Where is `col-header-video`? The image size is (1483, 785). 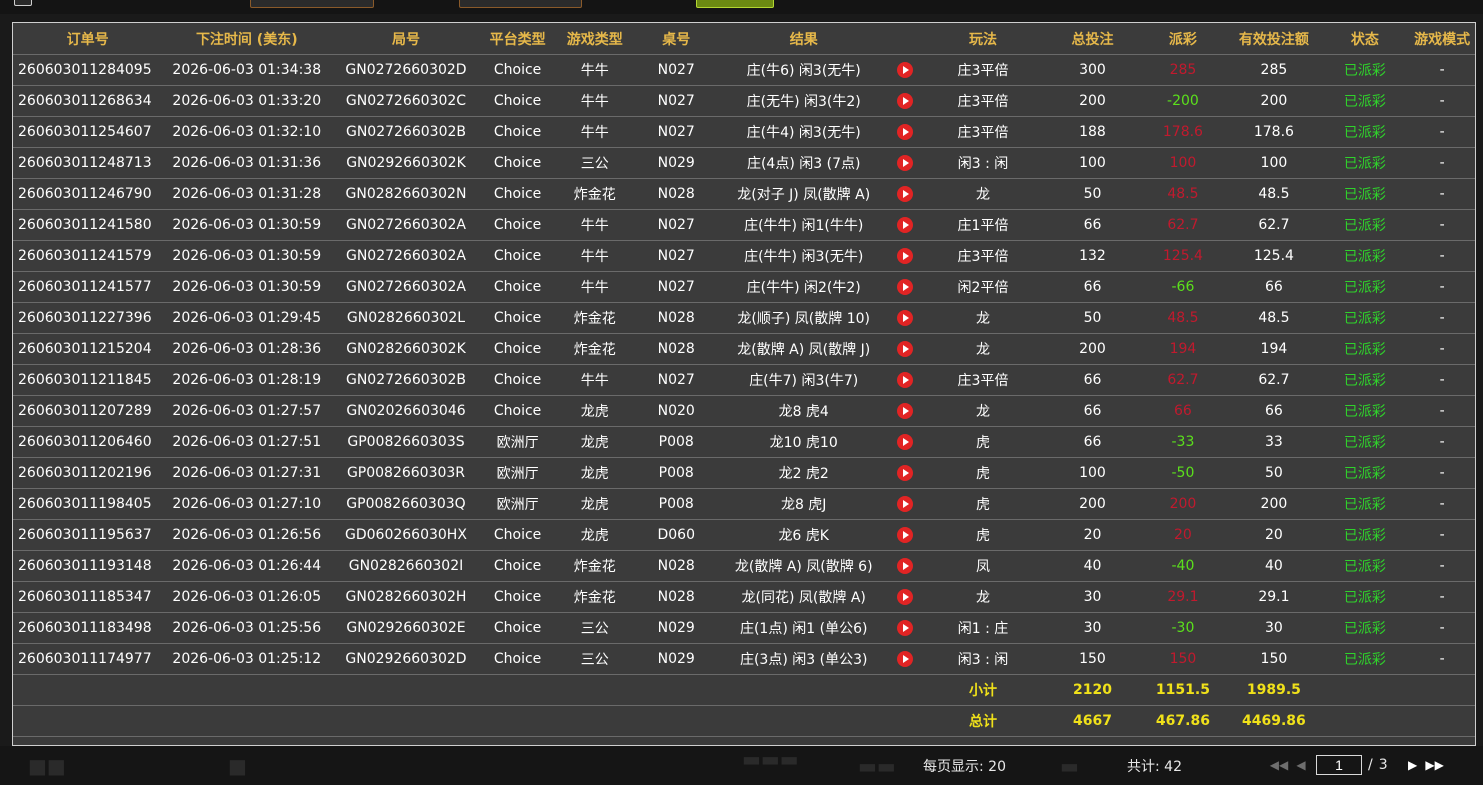 col-header-video is located at coordinates (904, 39).